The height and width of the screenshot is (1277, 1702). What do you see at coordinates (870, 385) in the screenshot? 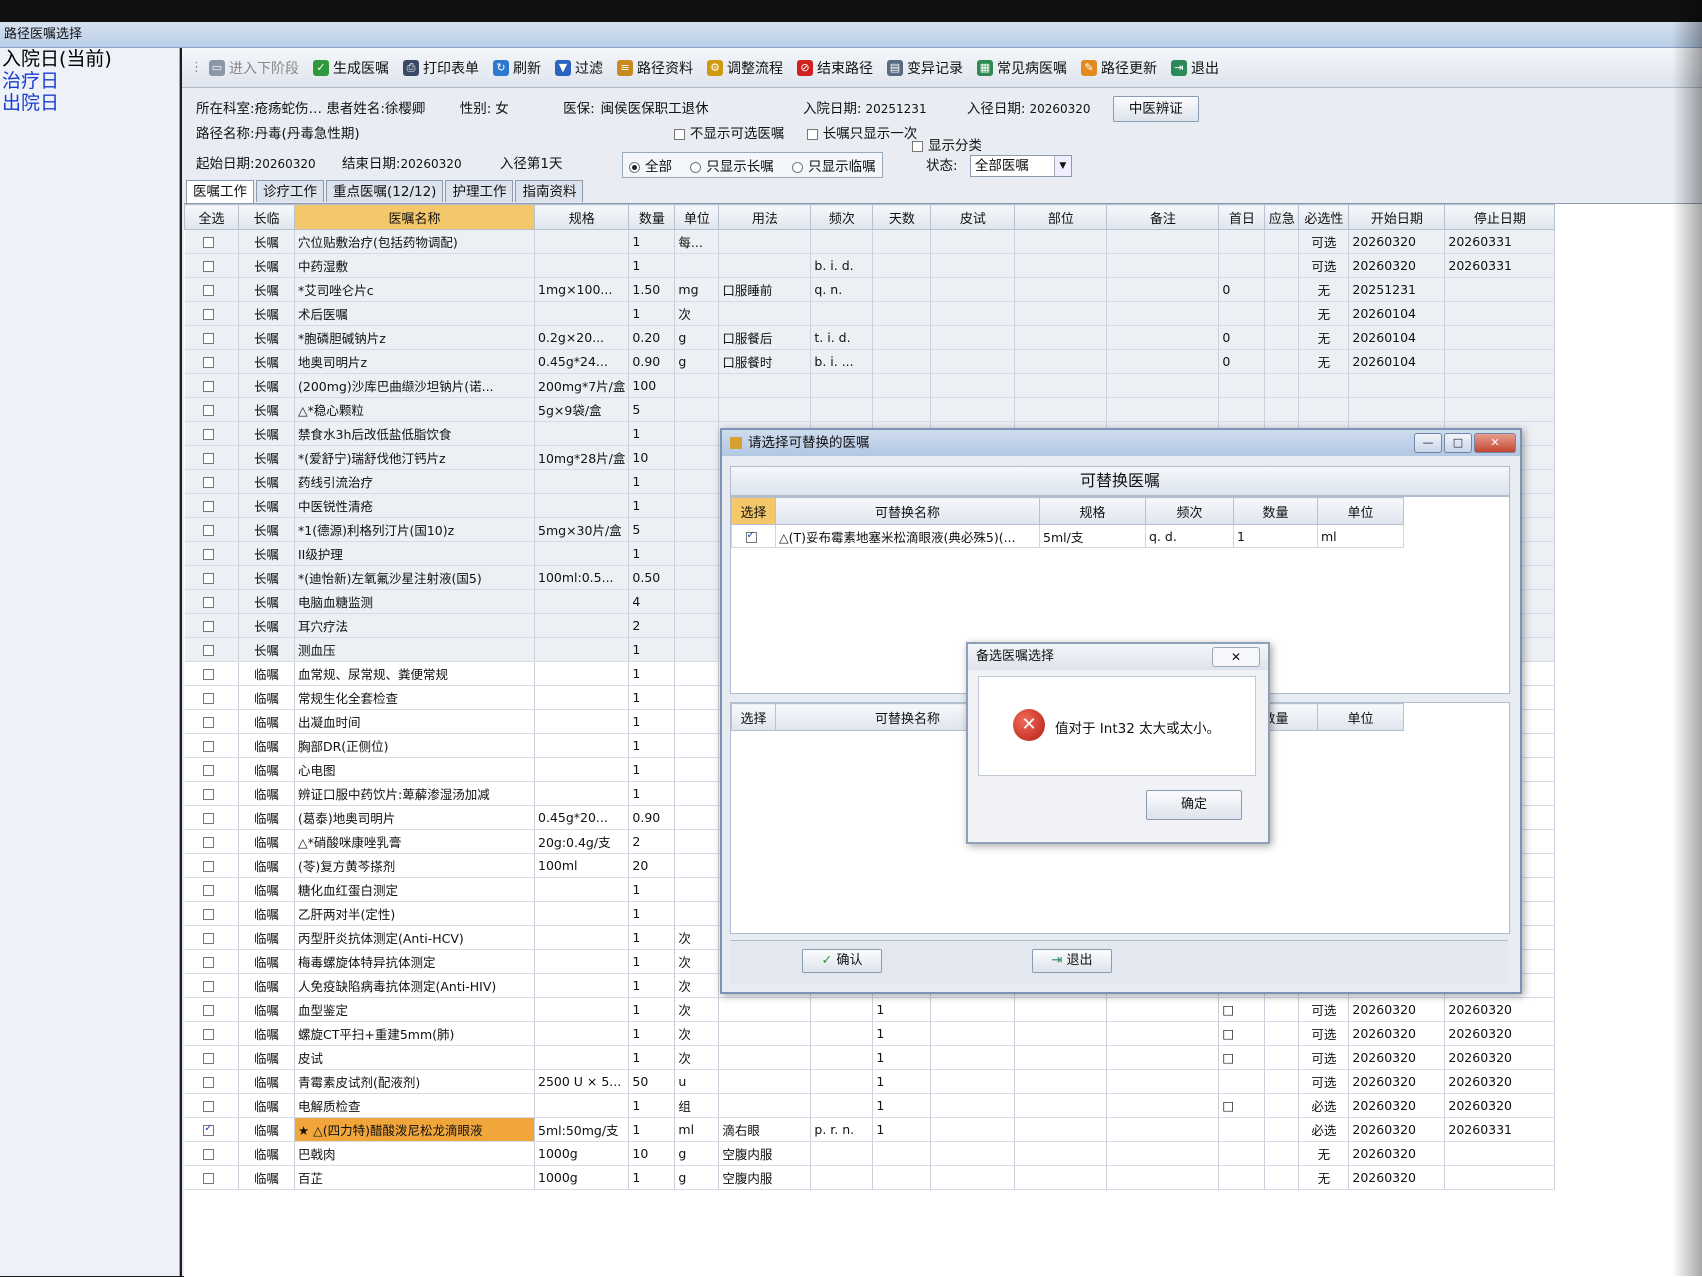
I see `table-row: 长嘱 (200mg)沙库巴曲缬沙坦钠片(诺... 200mg*7片/盒 100` at bounding box center [870, 385].